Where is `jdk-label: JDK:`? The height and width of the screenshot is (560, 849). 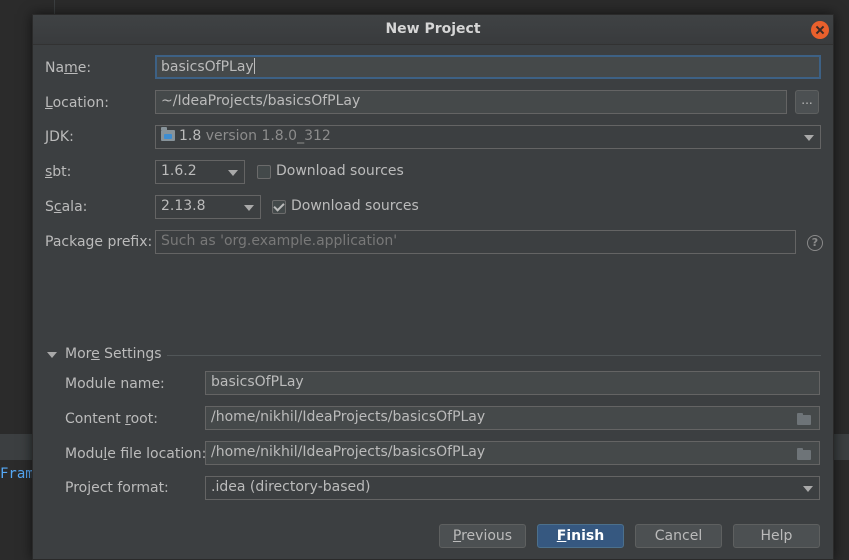
jdk-label: JDK: is located at coordinates (59, 137).